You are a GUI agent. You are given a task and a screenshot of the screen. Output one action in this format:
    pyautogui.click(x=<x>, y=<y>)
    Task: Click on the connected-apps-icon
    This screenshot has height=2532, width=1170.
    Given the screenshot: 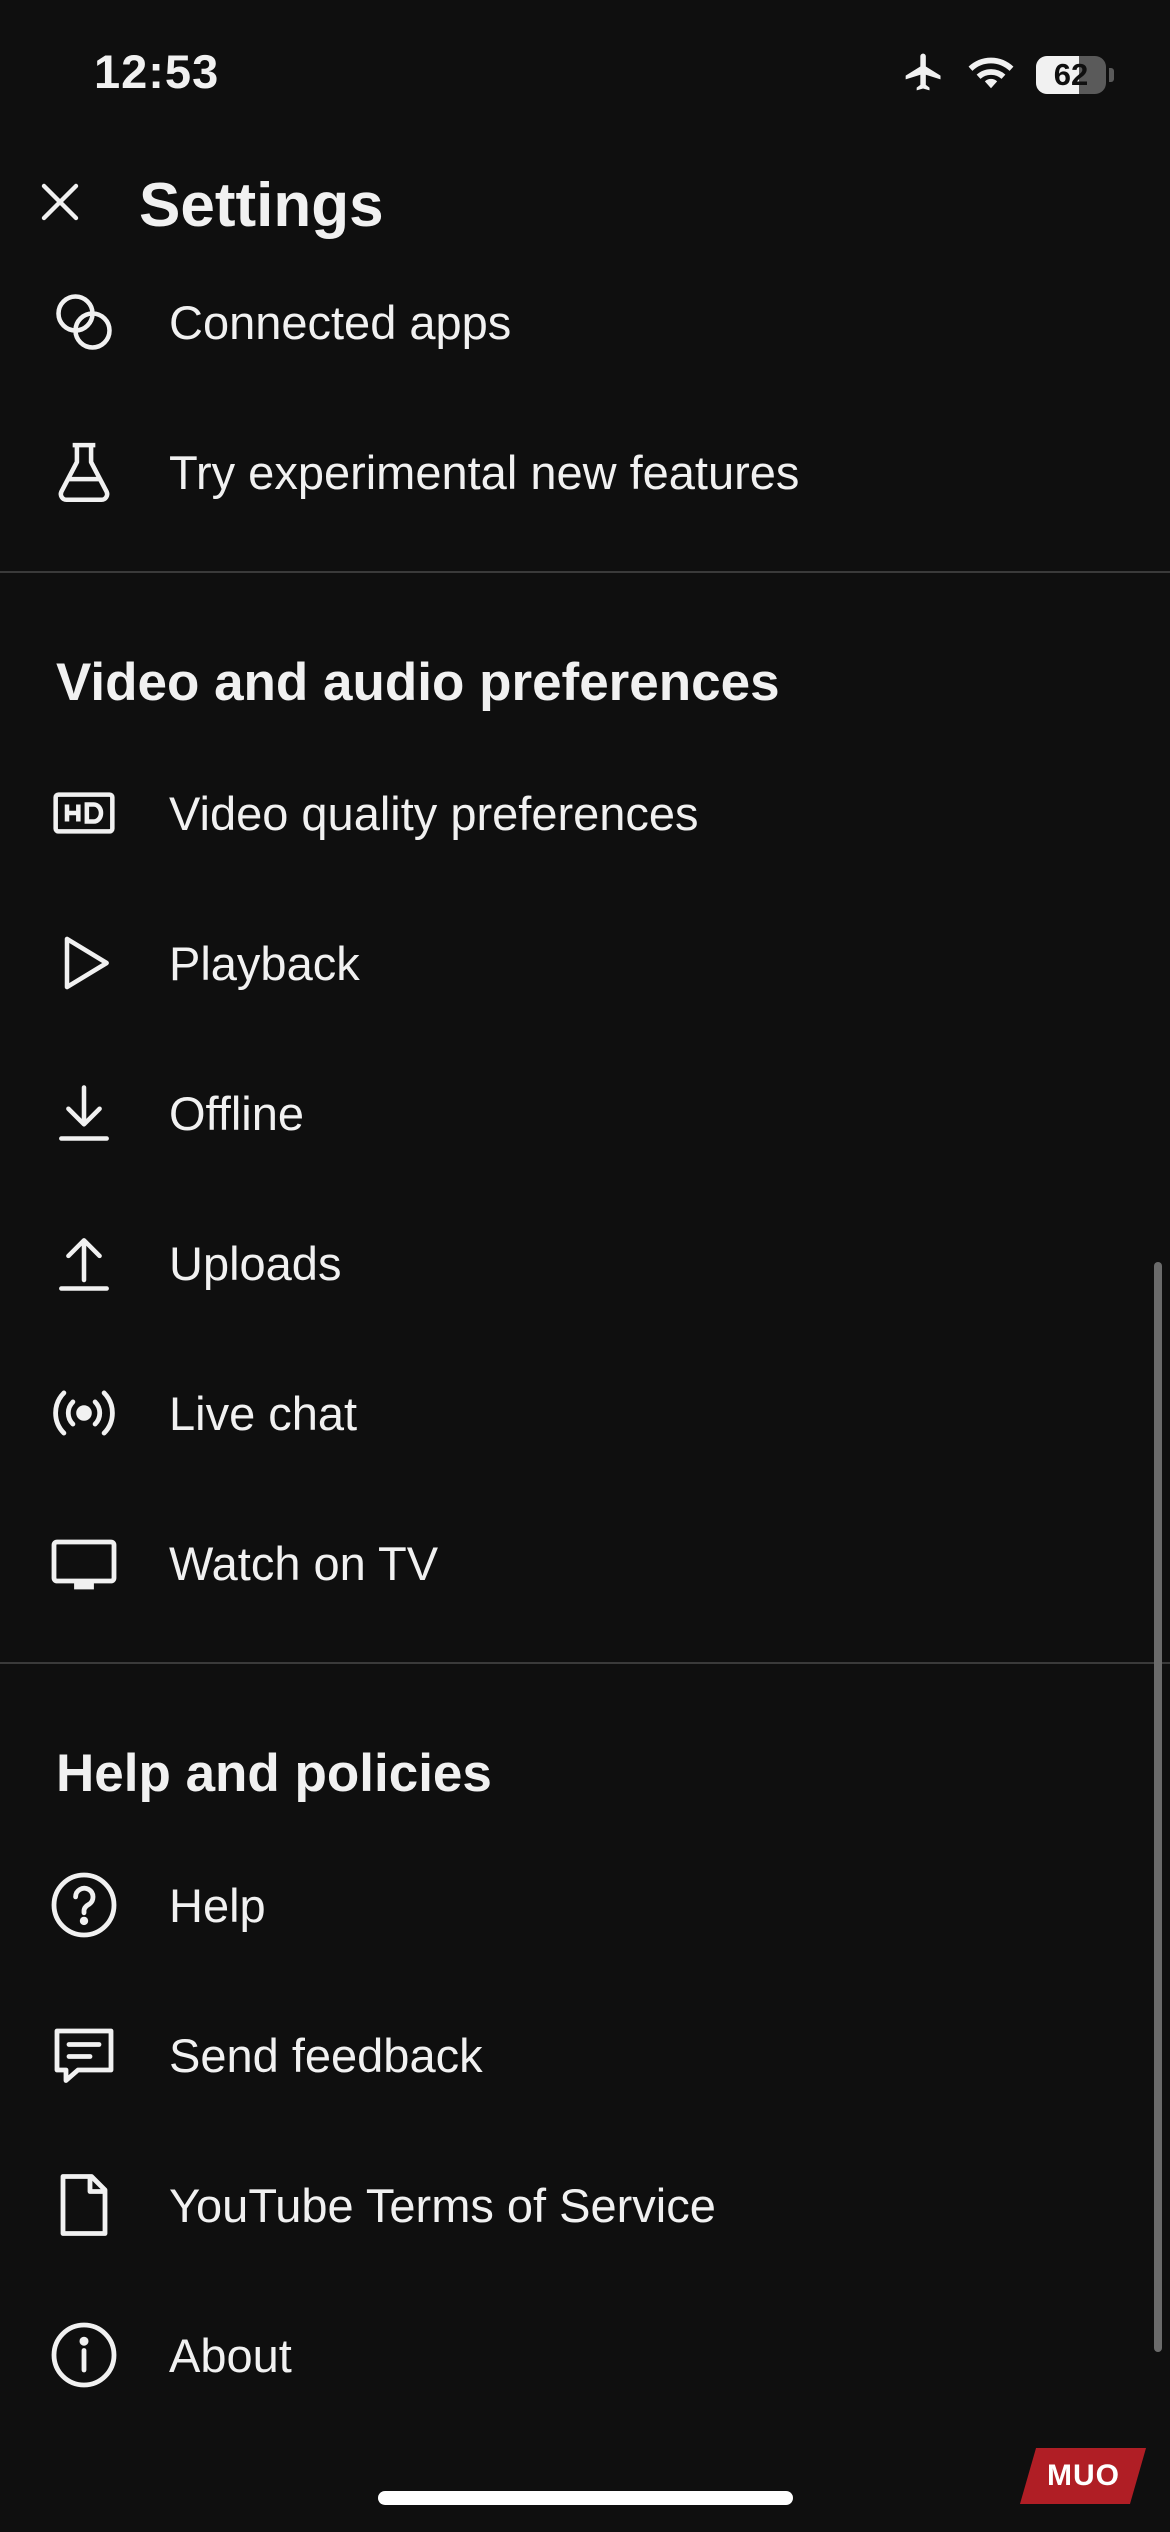 What is the action you would take?
    pyautogui.click(x=84, y=322)
    